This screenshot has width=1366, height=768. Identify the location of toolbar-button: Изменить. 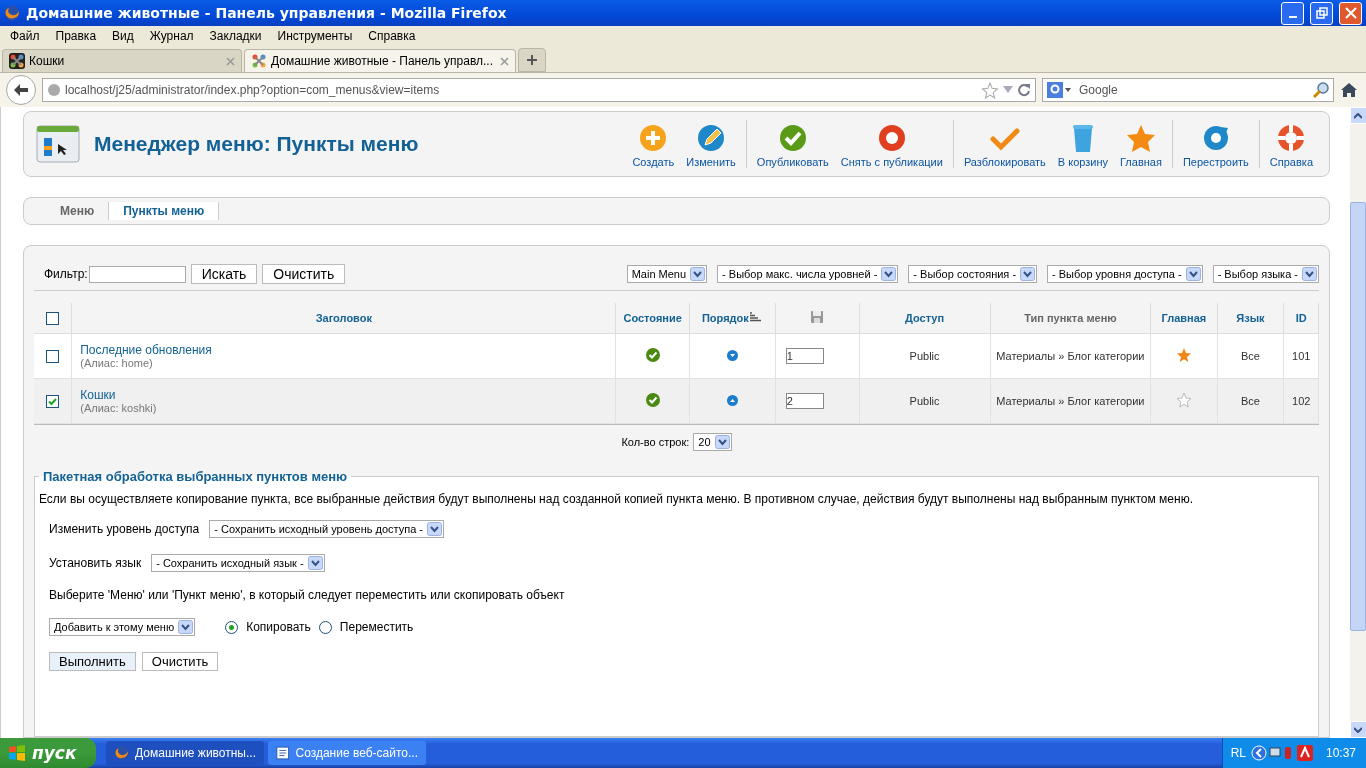
(711, 144).